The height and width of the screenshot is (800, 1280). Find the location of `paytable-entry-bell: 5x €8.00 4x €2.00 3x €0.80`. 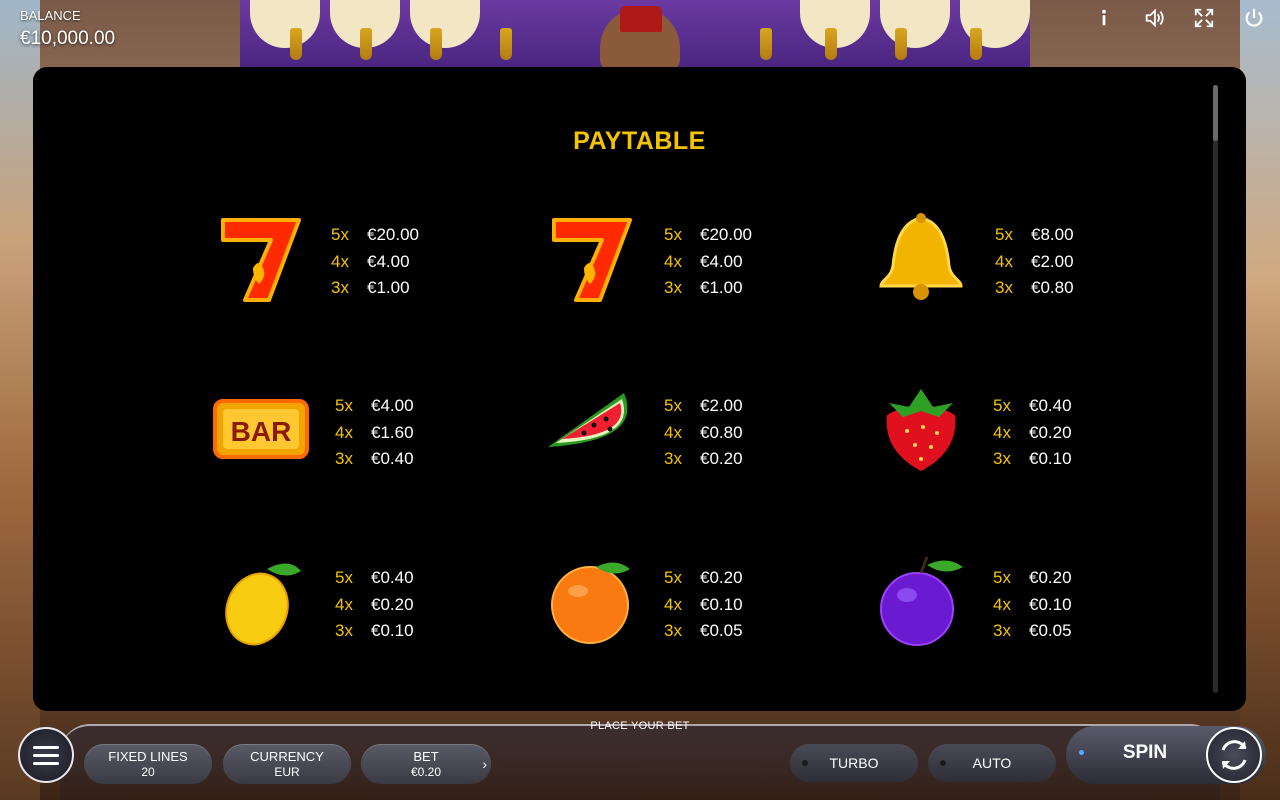

paytable-entry-bell: 5x €8.00 4x €2.00 3x €0.80 is located at coordinates (1023, 265).